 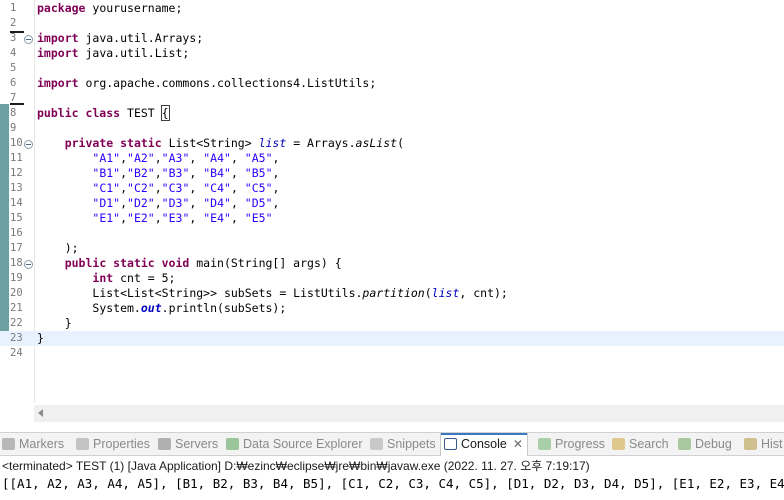 I want to click on code-line: 19 int cnt = 5;, so click(x=392, y=278).